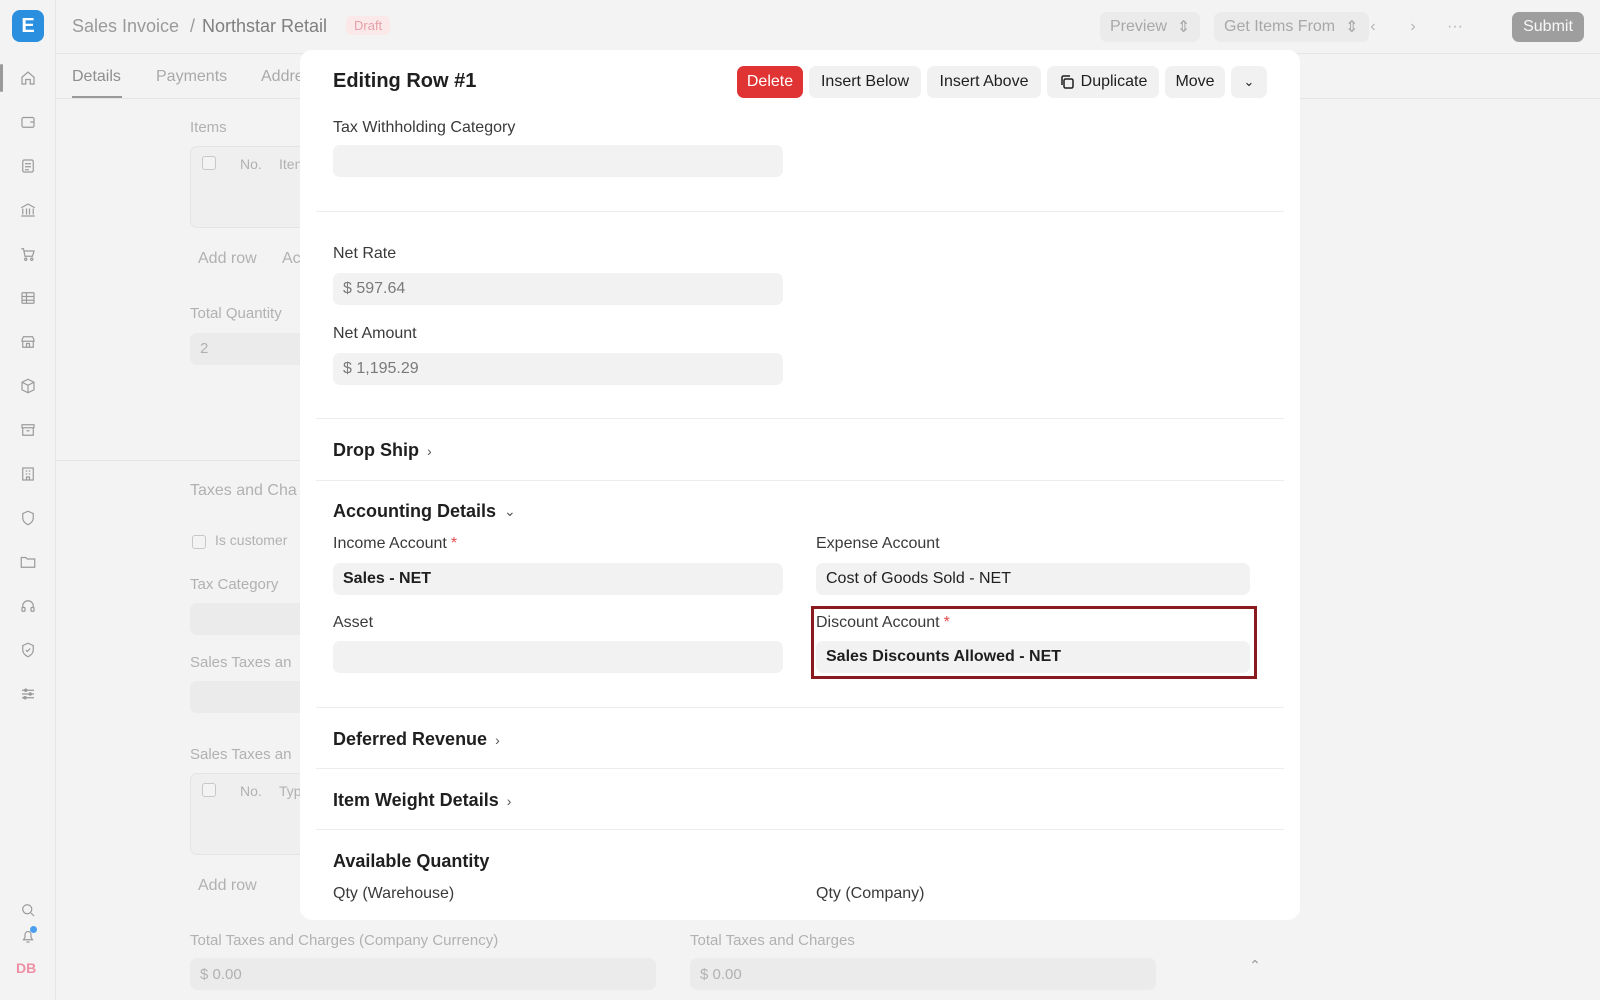 The width and height of the screenshot is (1600, 1000). I want to click on income-account-label-text: Income Account, so click(390, 543).